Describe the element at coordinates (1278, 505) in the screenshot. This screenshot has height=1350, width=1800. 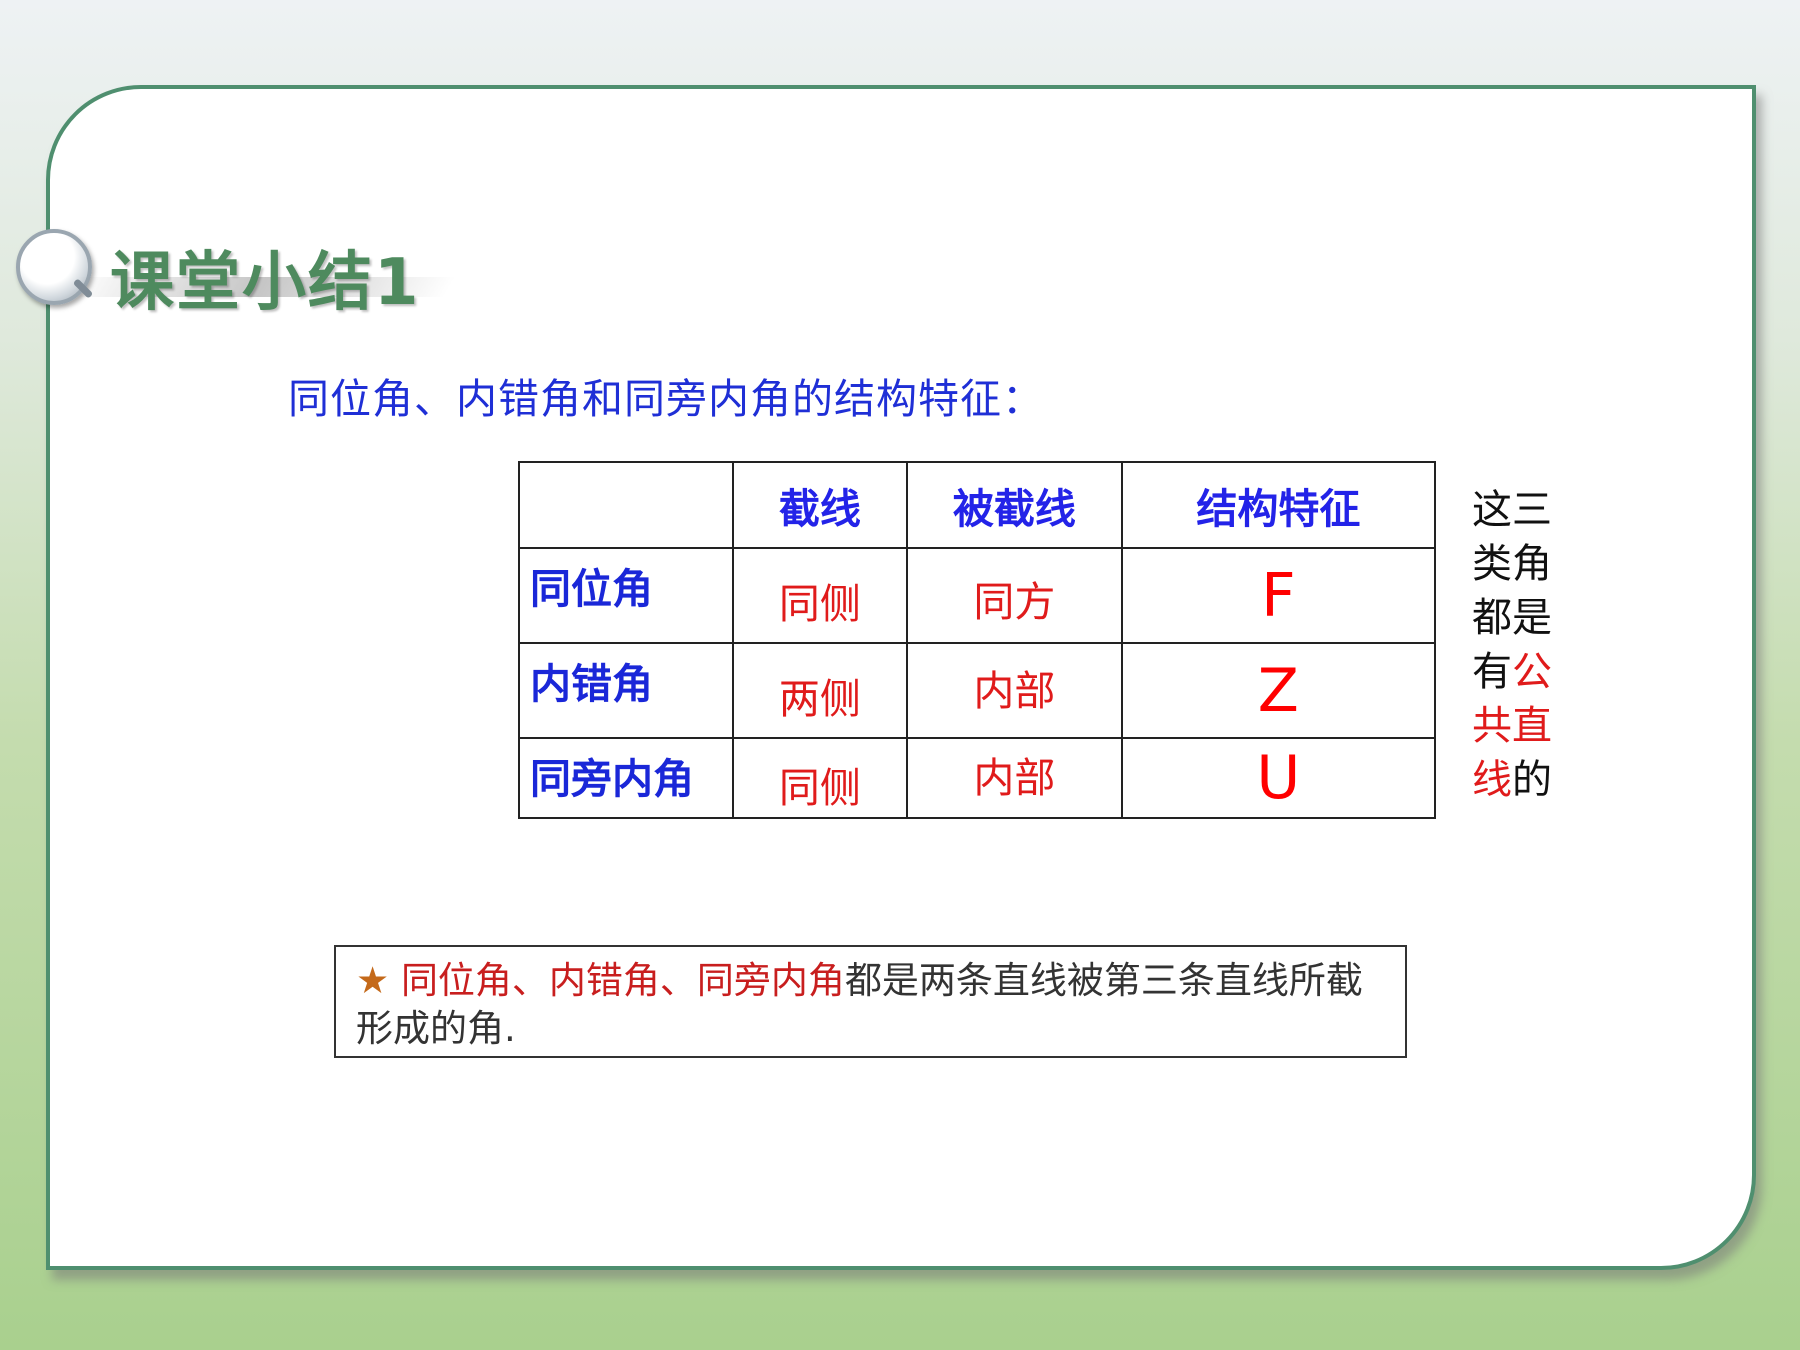
I see `table-header-feature: 结构特征` at that location.